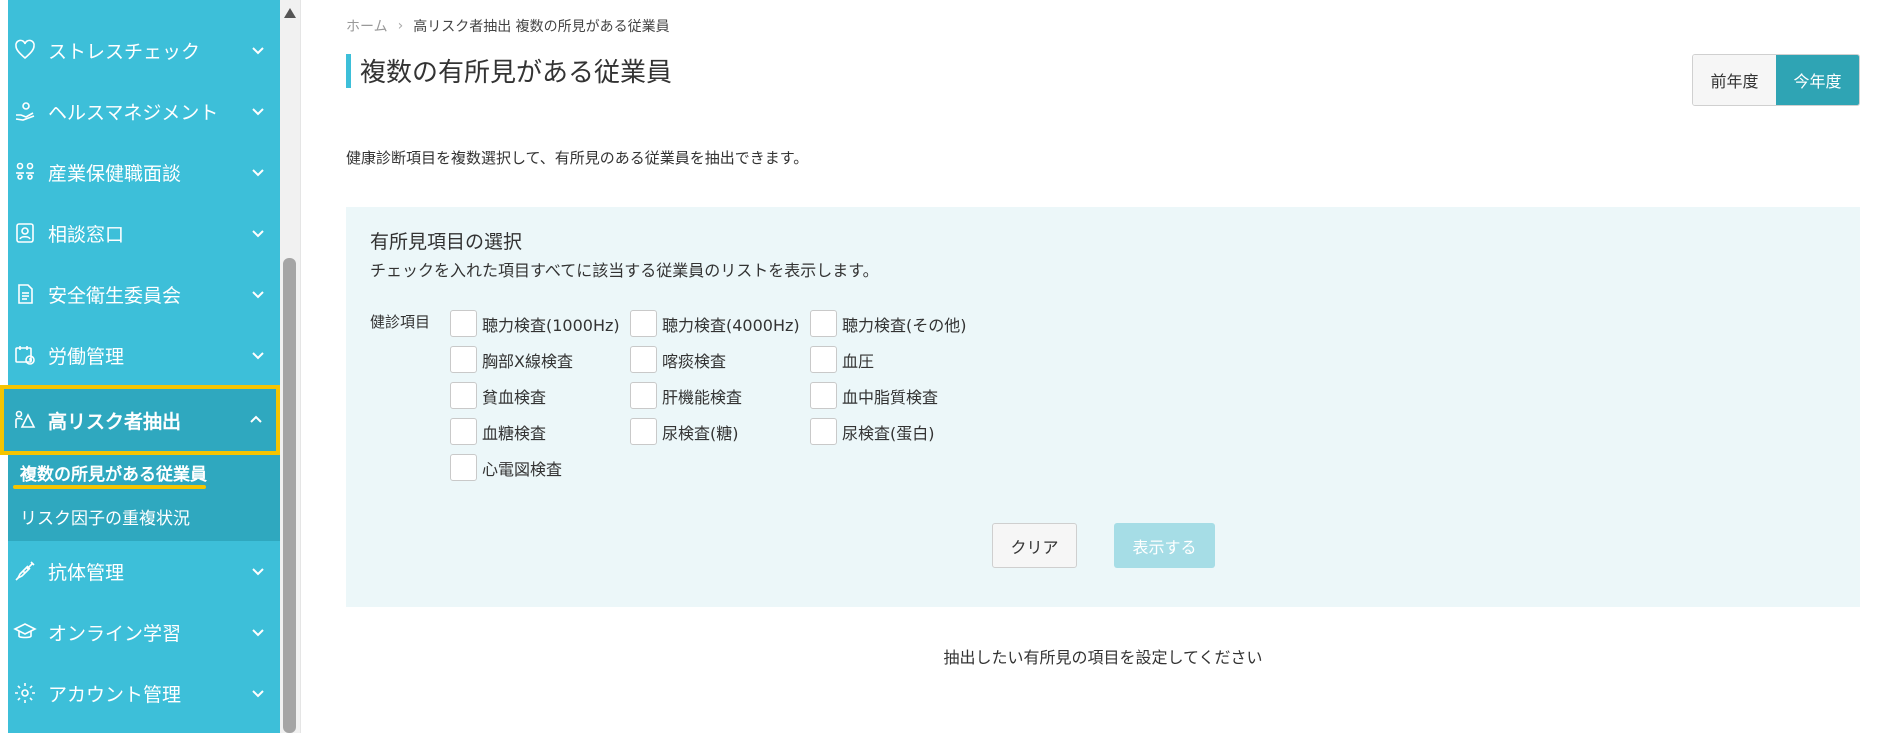  I want to click on heart-icon, so click(25, 50).